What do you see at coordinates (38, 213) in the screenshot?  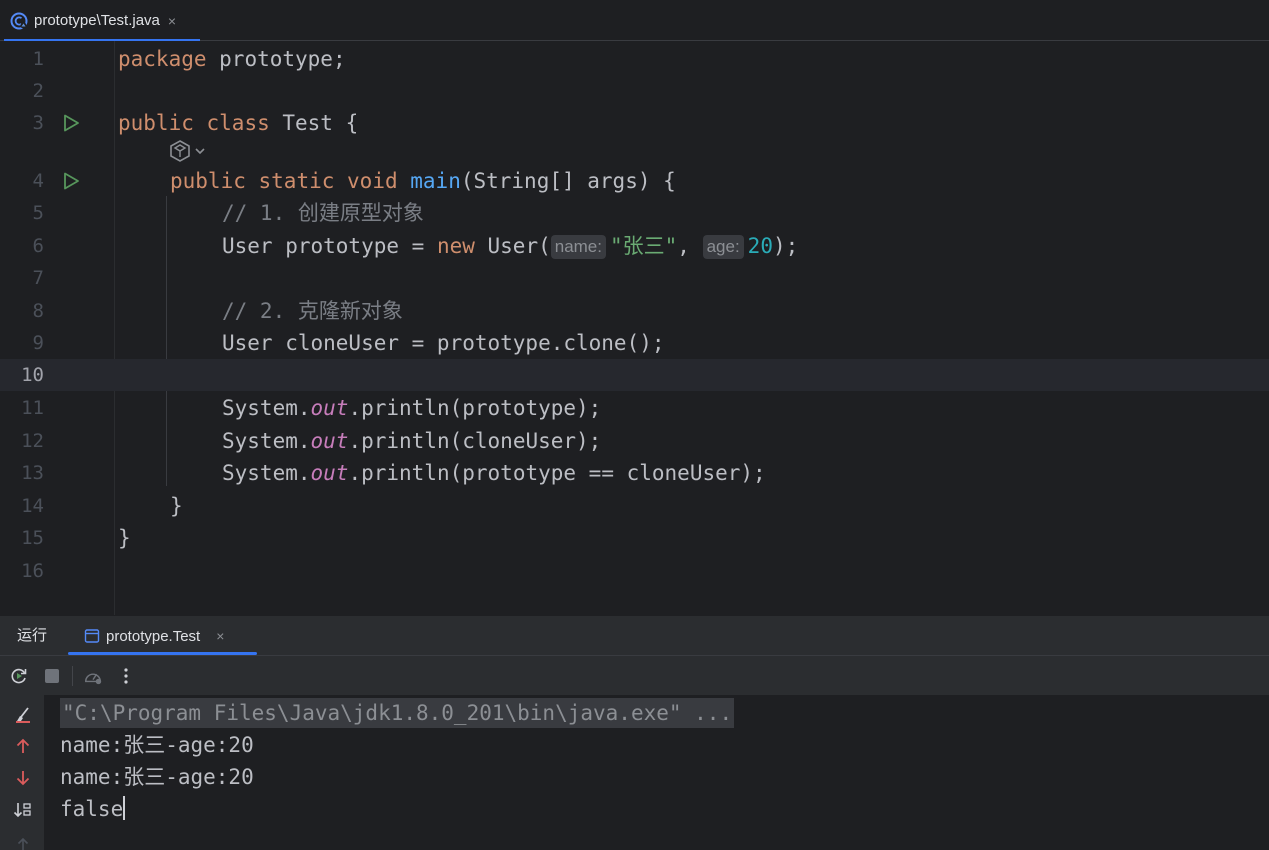 I see `line-number: 5` at bounding box center [38, 213].